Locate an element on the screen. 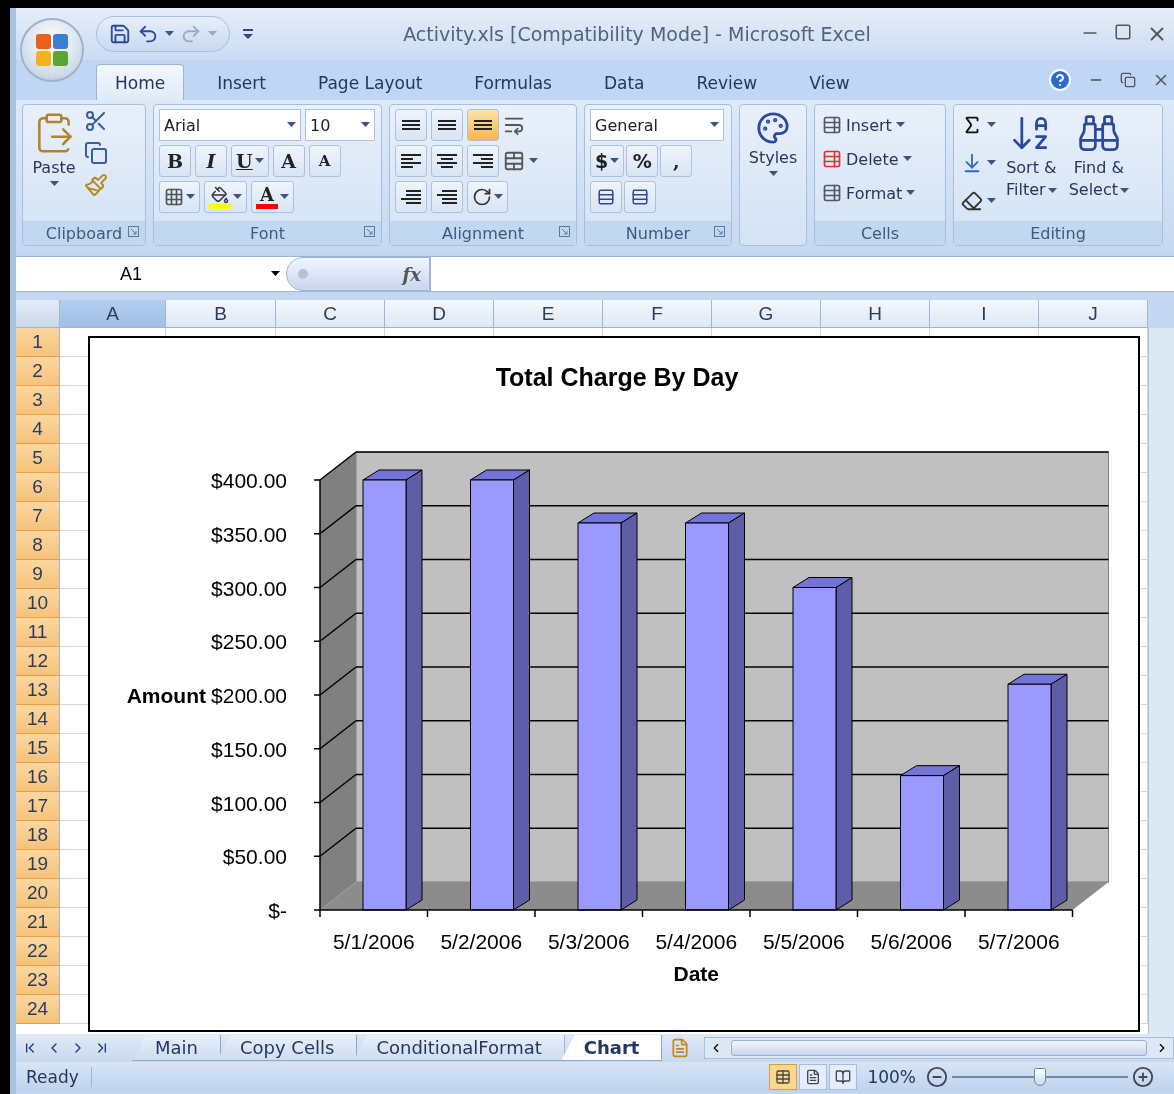 This screenshot has height=1094, width=1174. sheet-tab: Chart is located at coordinates (611, 1048).